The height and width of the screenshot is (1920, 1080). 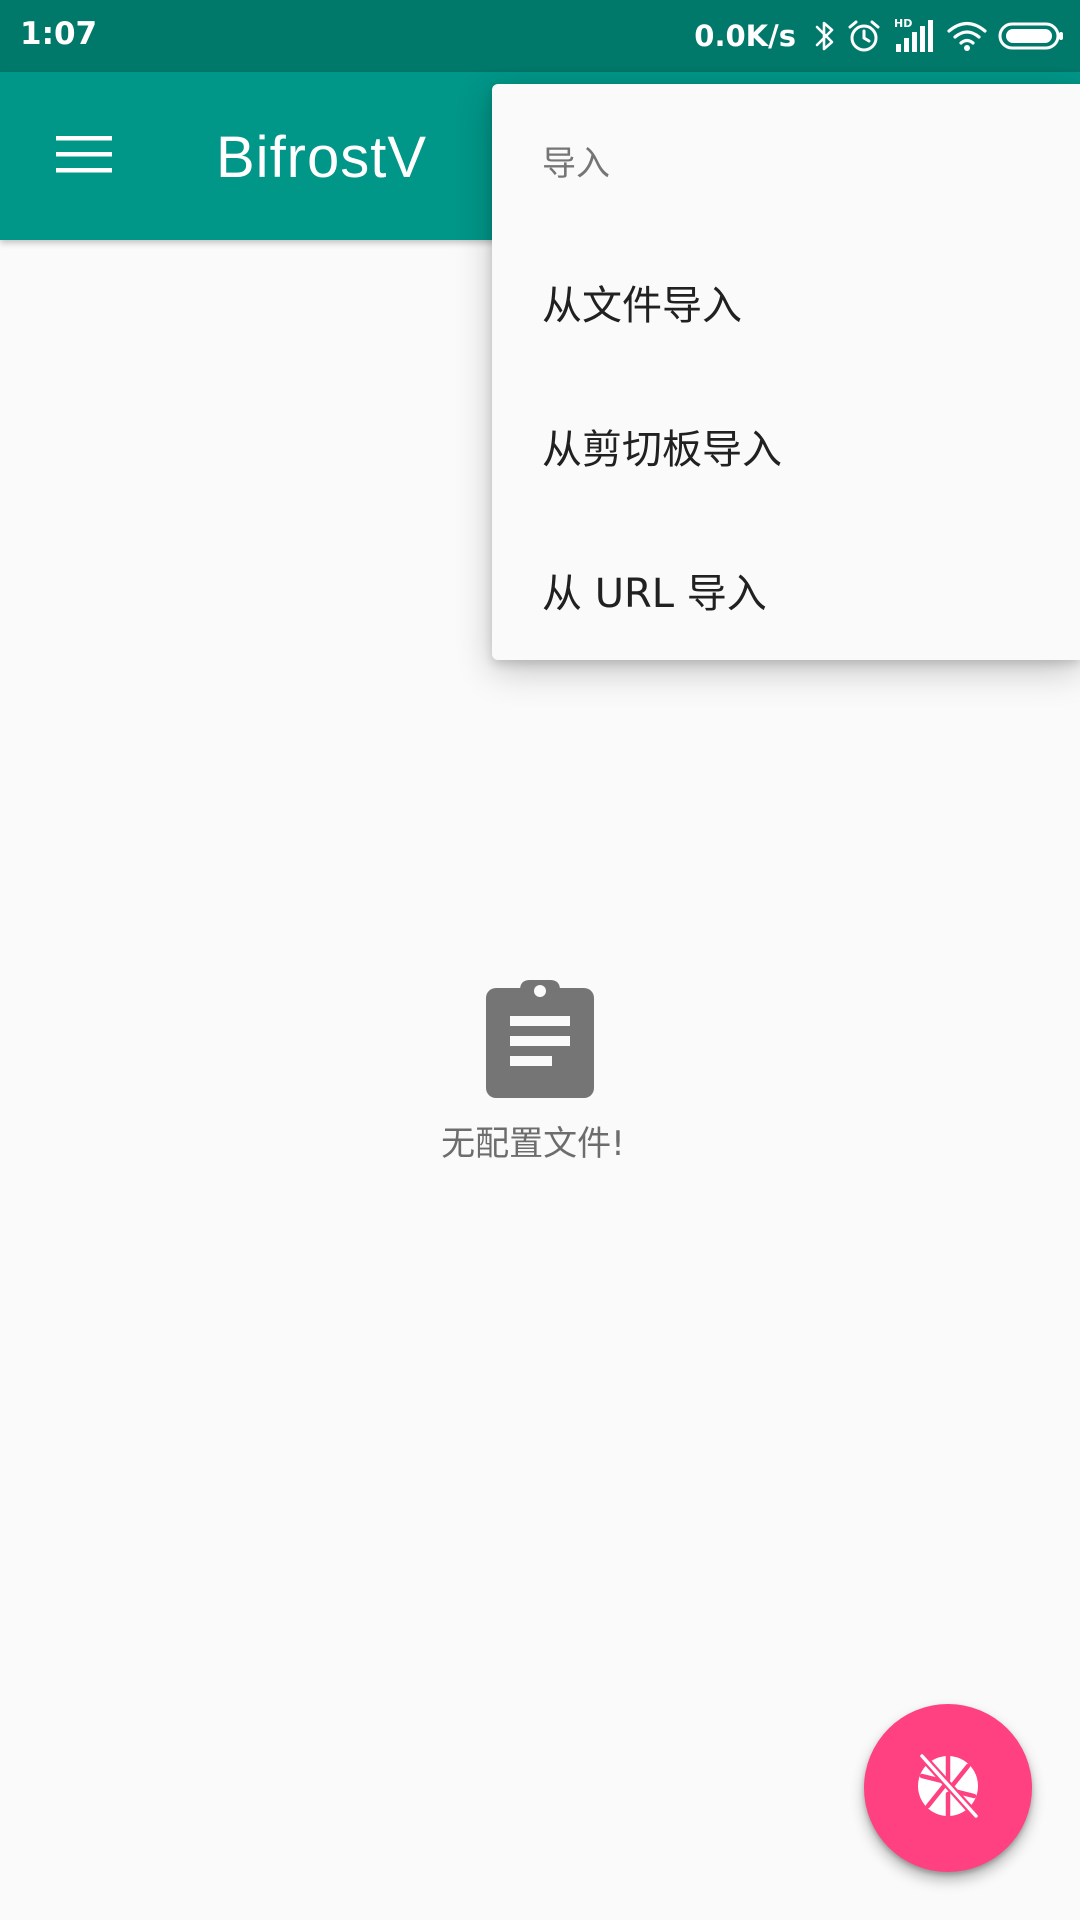 What do you see at coordinates (59, 34) in the screenshot?
I see `status-time: 1:07` at bounding box center [59, 34].